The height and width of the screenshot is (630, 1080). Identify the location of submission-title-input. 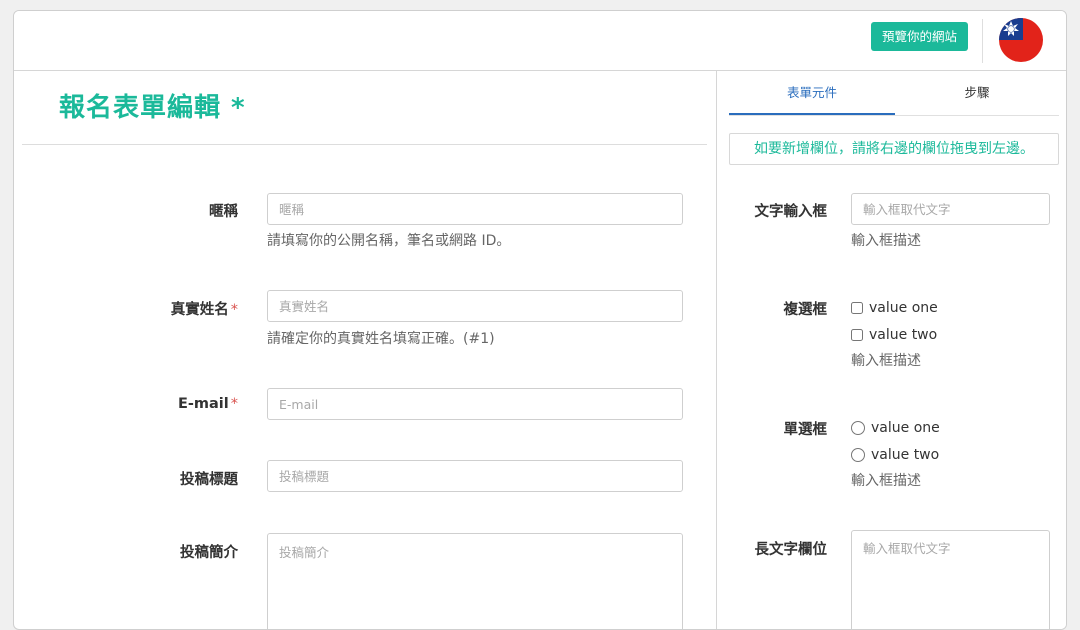
(475, 476).